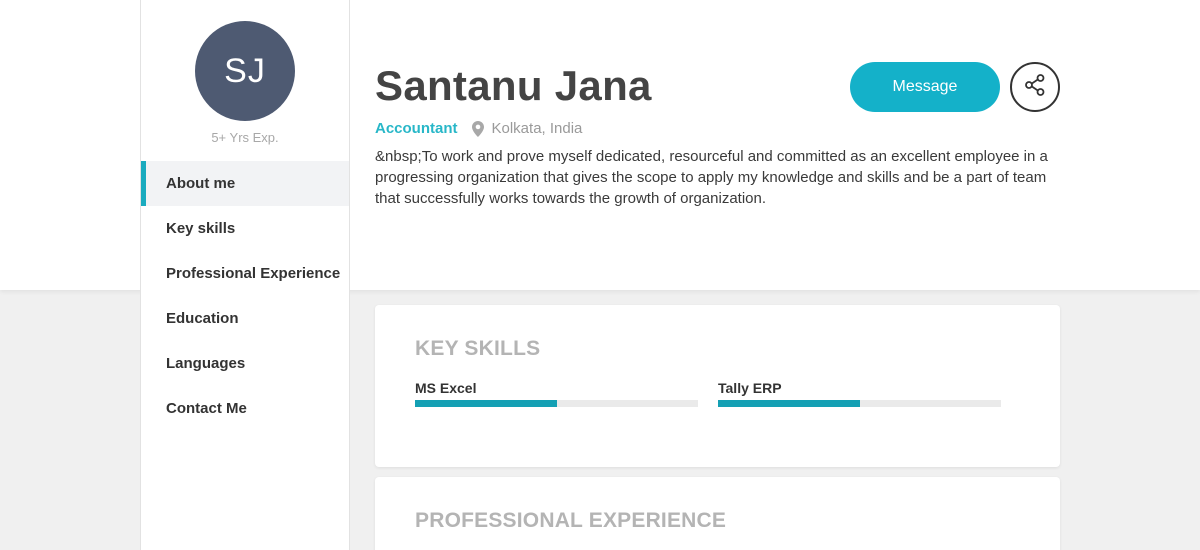 The image size is (1200, 550). I want to click on profile-location: Kolkata, India, so click(537, 128).